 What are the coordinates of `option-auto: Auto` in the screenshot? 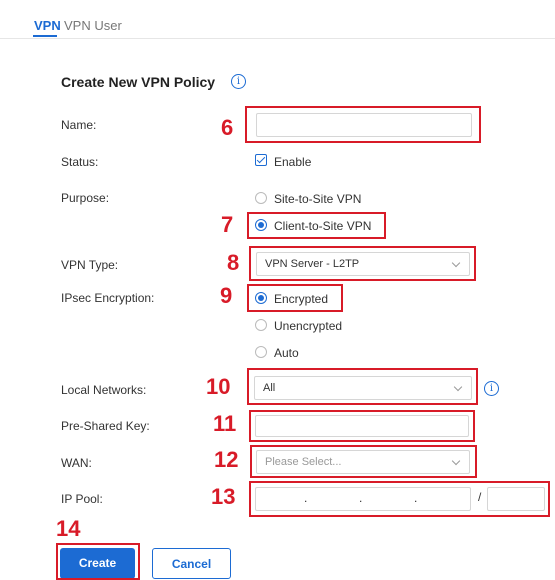 It's located at (286, 353).